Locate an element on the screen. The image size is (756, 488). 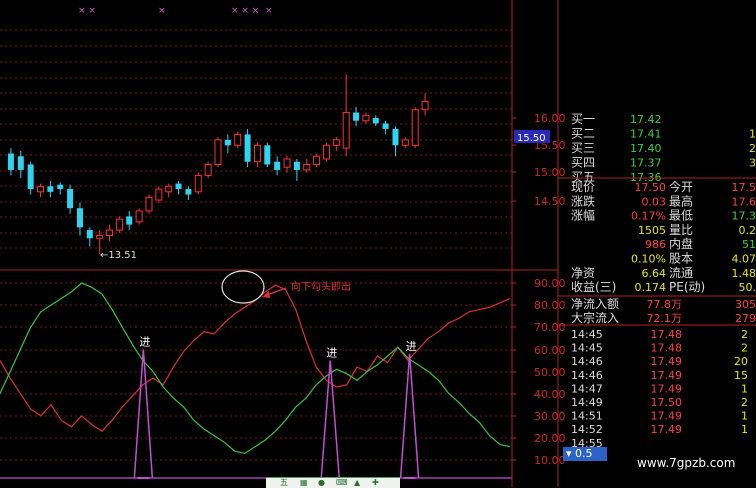
price-tick-label: 16.00 is located at coordinates (550, 118).